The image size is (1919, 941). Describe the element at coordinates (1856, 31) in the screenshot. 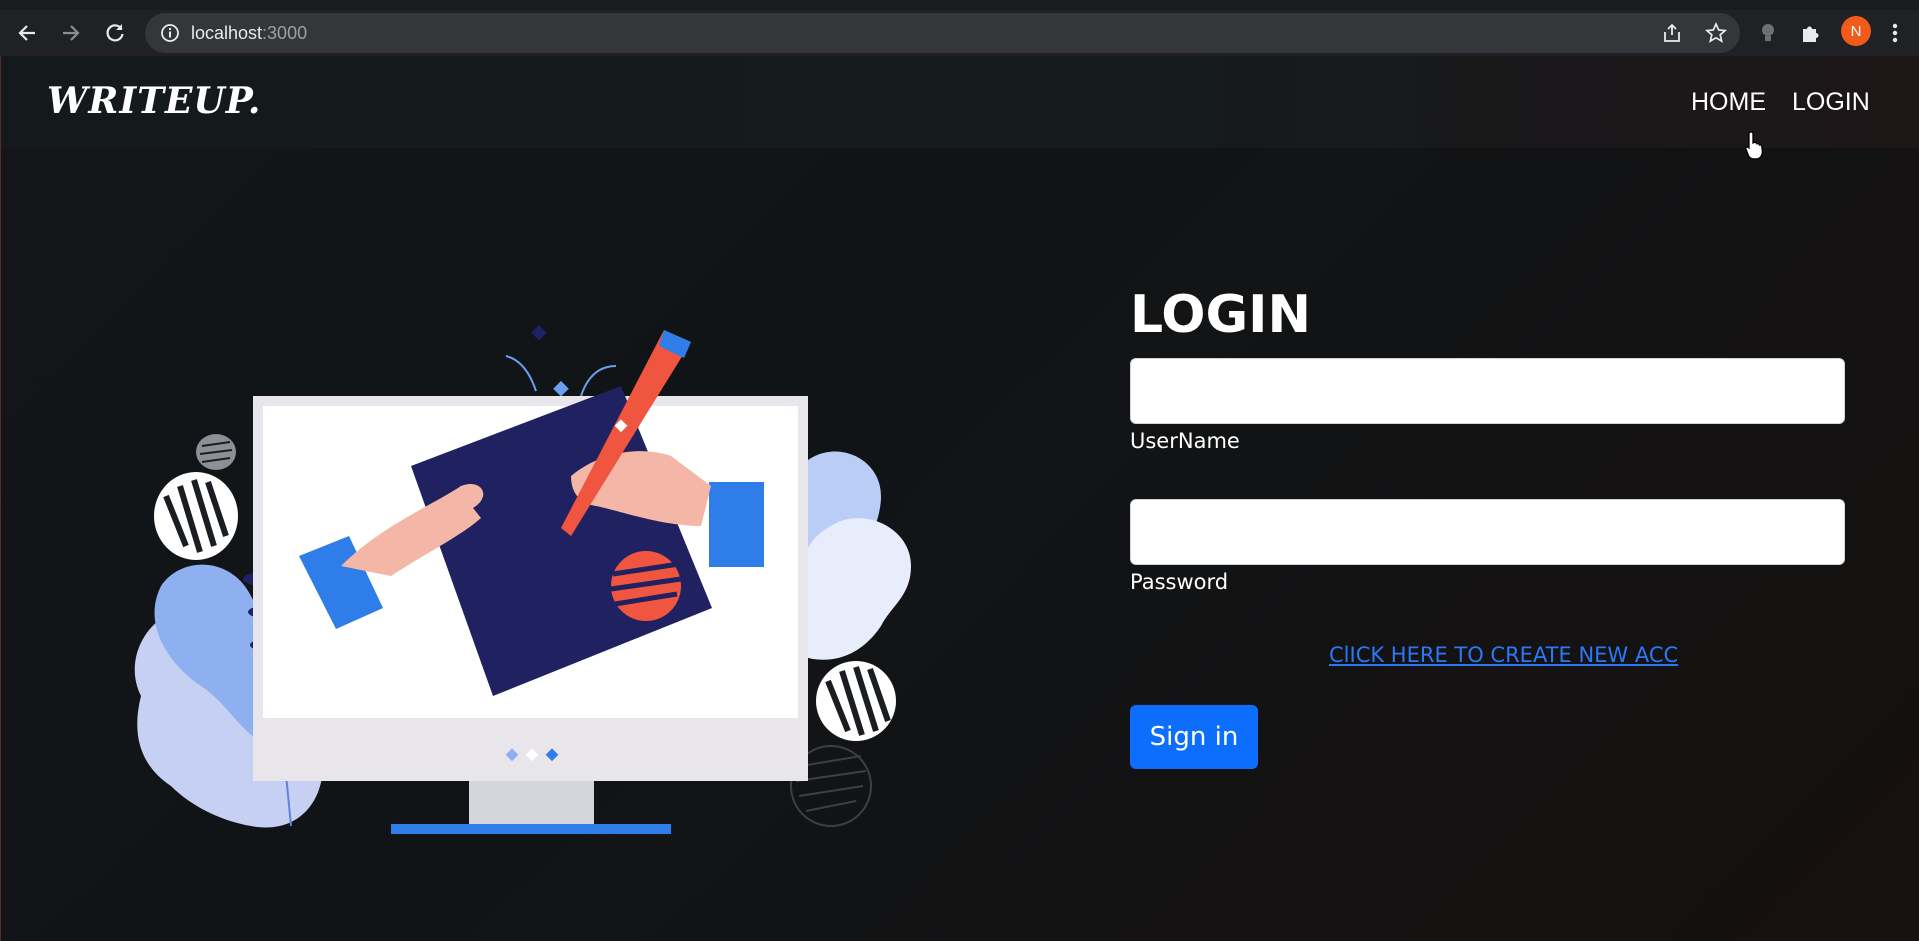

I see `profile-avatar: N` at that location.